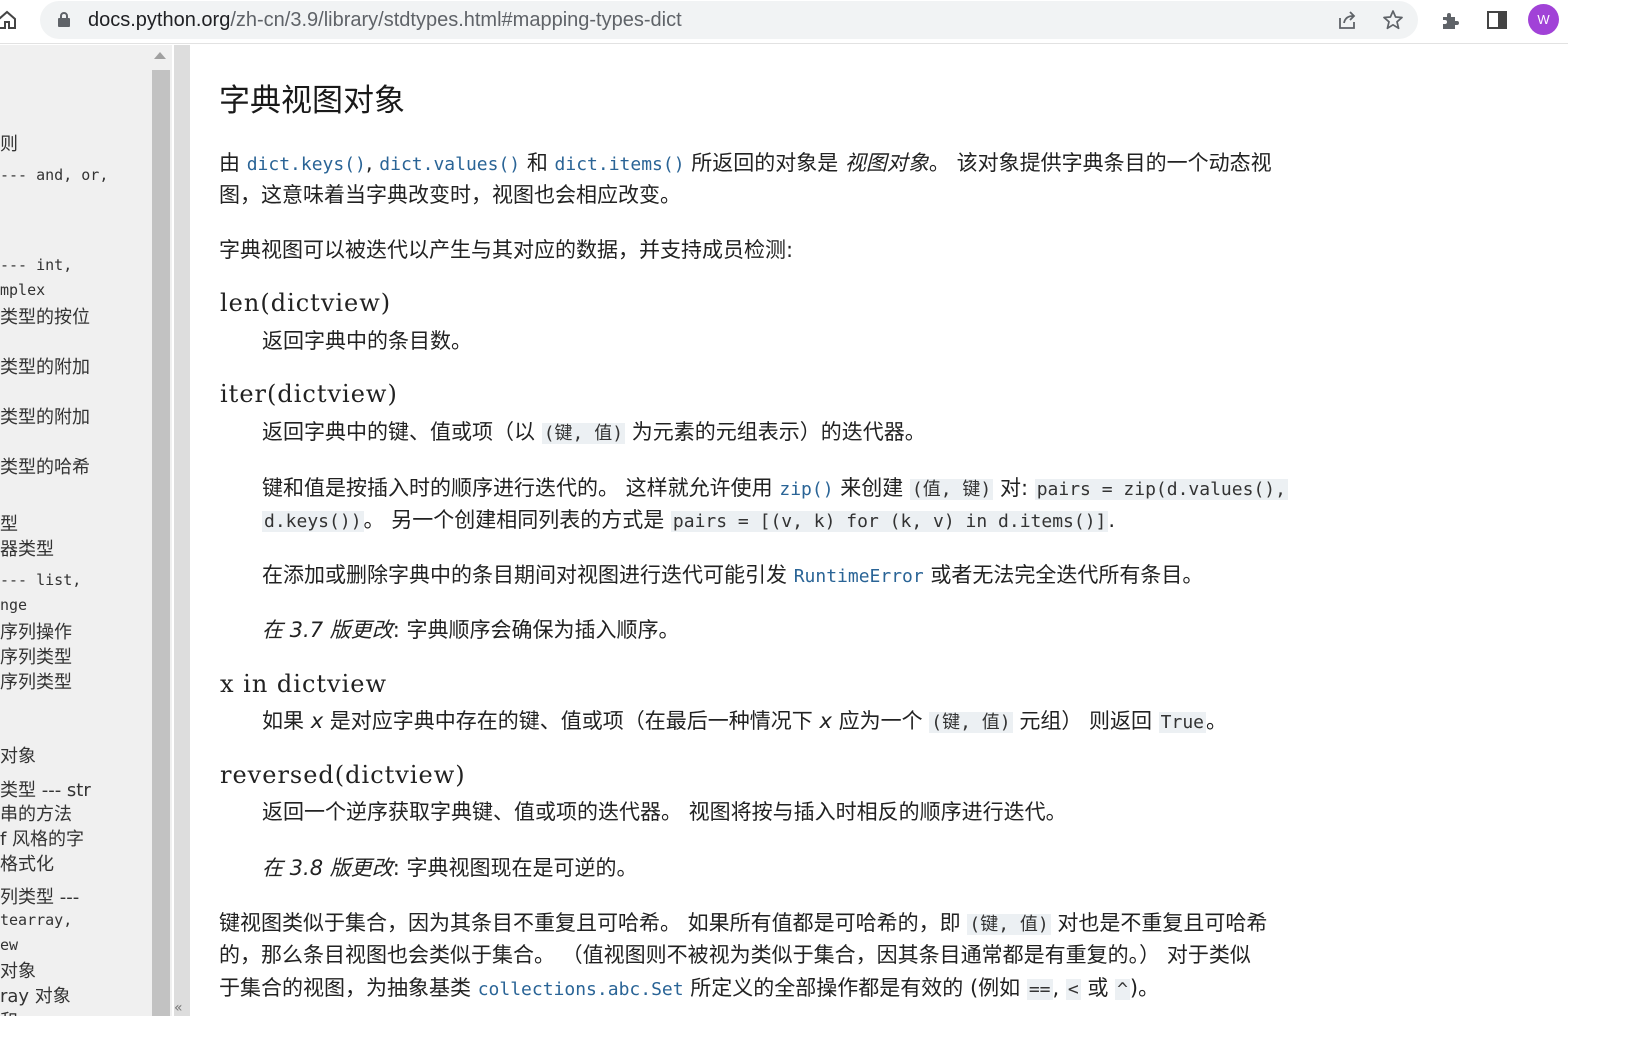  Describe the element at coordinates (402, 432) in the screenshot. I see `text: 返回字典中的键、值或项（以` at that location.